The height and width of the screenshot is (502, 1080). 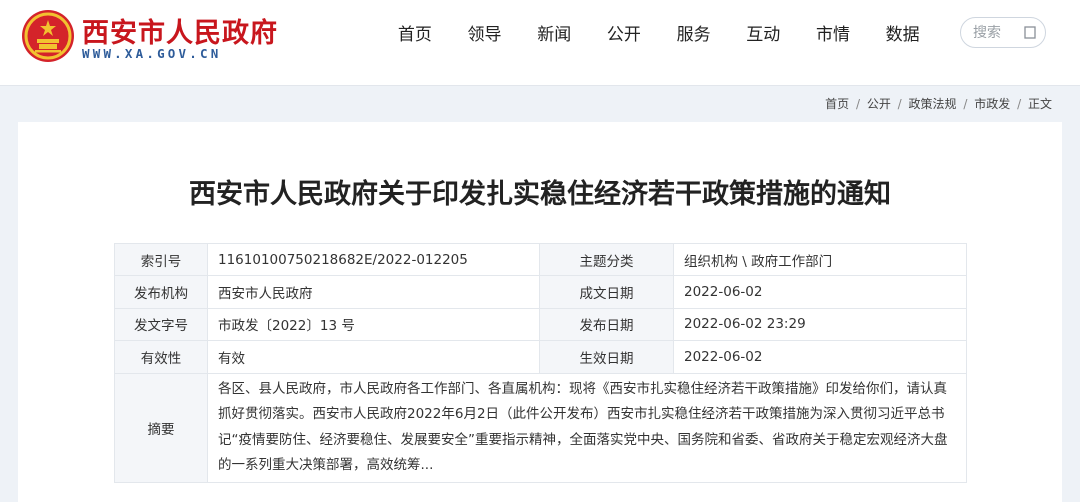 I want to click on index-value: 11610100750218682E/2022-012205, so click(x=373, y=259).